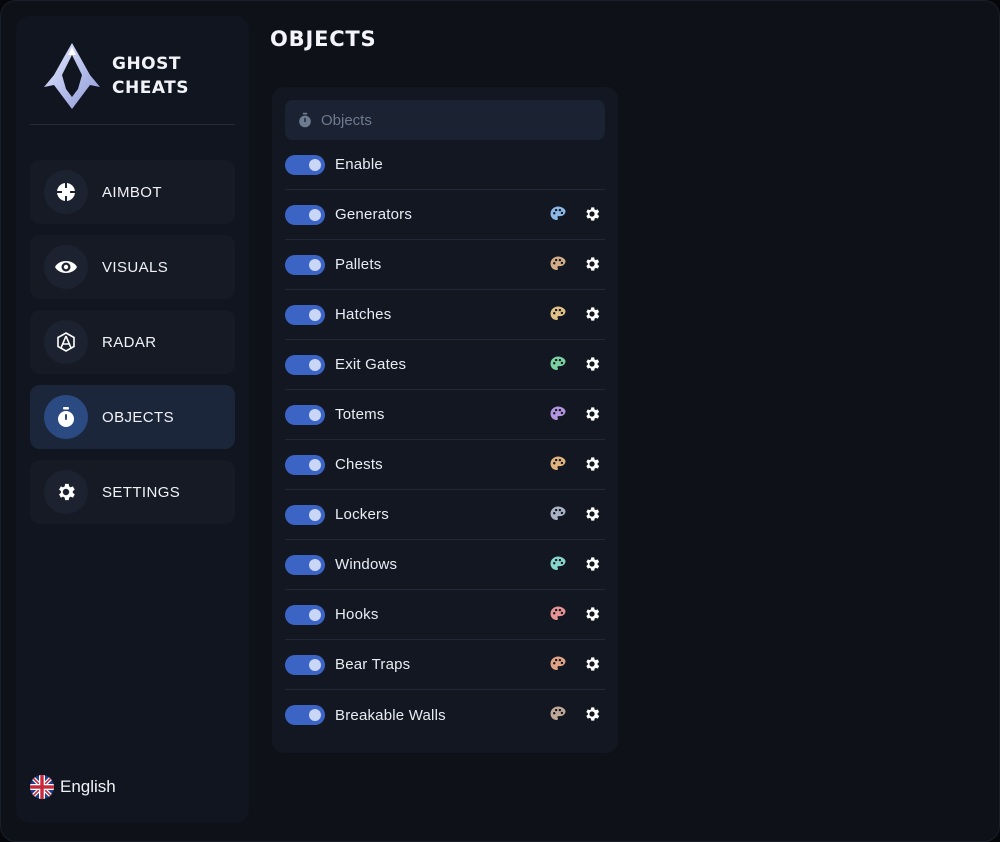 Image resolution: width=1000 pixels, height=842 pixels. Describe the element at coordinates (323, 39) in the screenshot. I see `page-title: OBJECTS` at that location.